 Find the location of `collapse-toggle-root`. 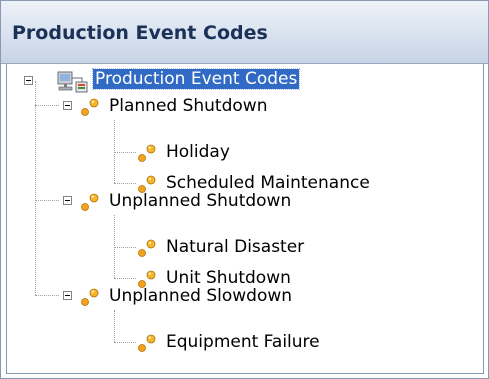

collapse-toggle-root is located at coordinates (28, 80).